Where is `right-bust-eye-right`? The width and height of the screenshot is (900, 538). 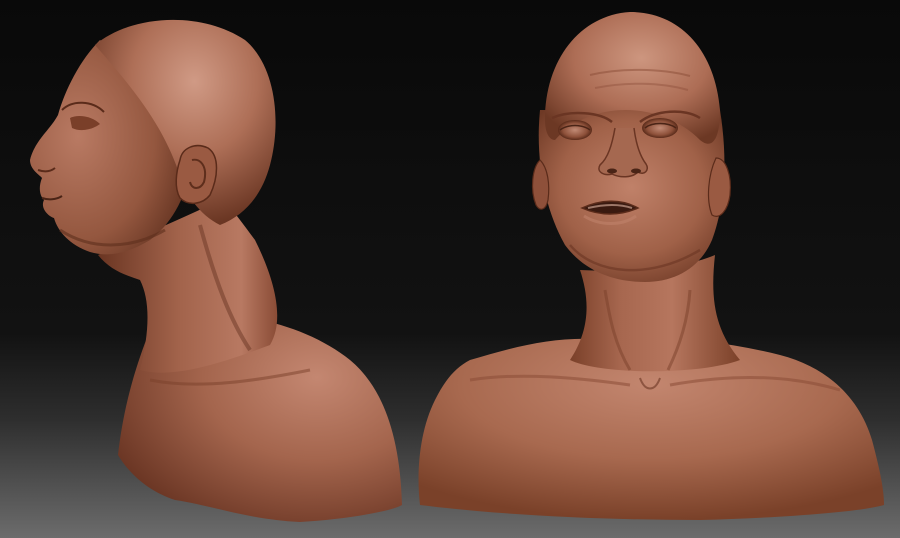
right-bust-eye-right is located at coordinates (660, 128).